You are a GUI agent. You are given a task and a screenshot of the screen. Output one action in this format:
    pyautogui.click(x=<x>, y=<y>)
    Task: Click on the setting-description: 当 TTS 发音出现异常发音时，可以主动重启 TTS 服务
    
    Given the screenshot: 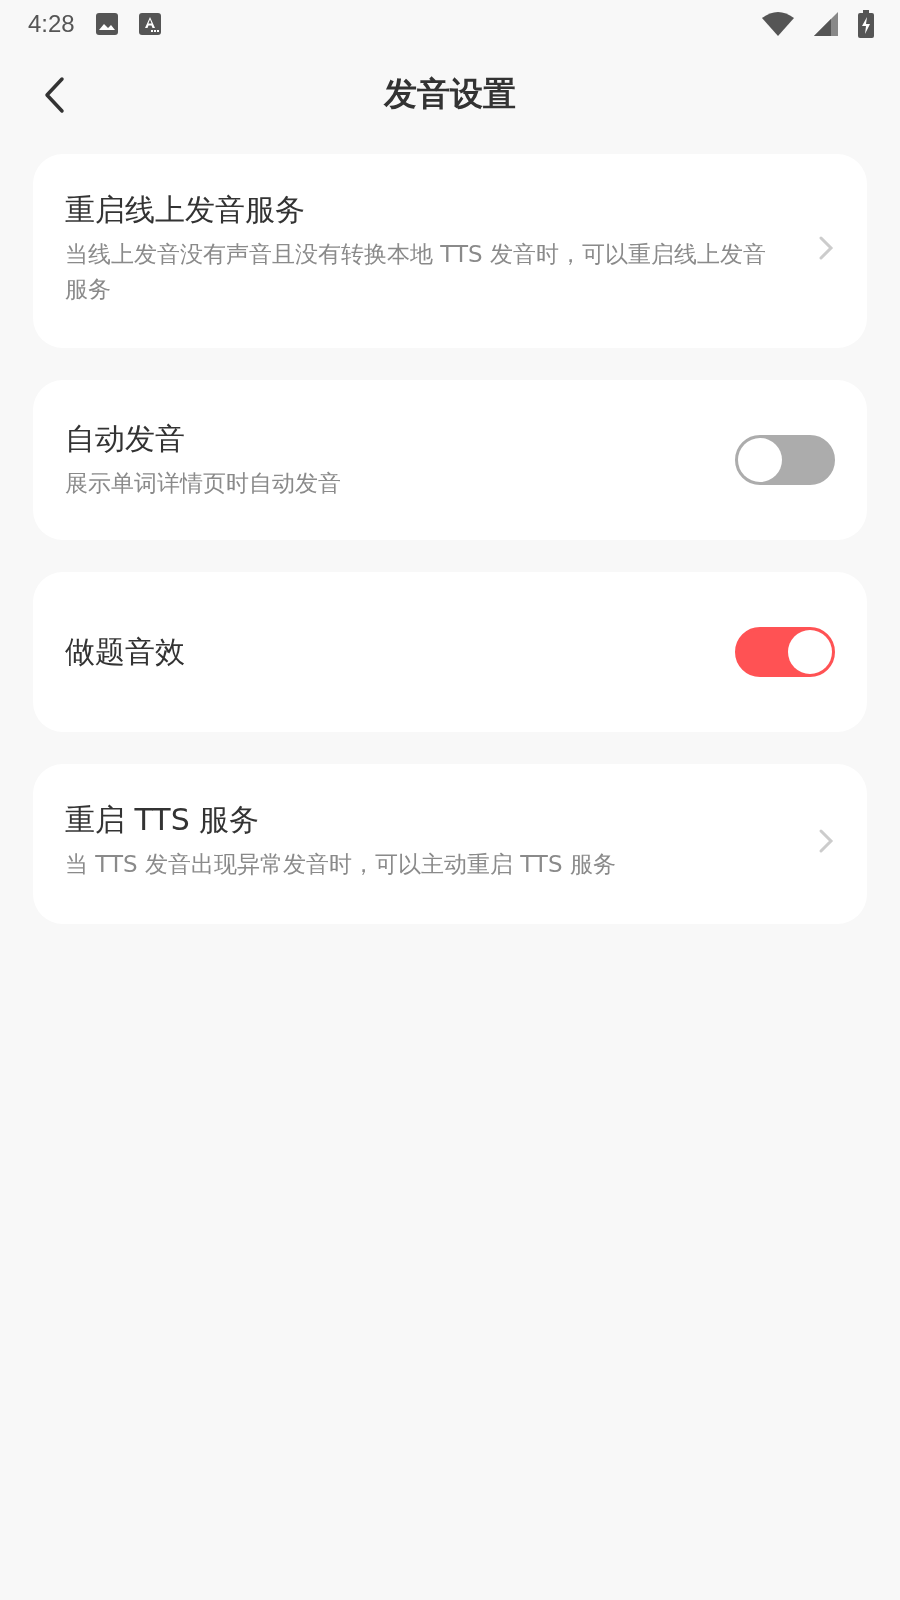 What is the action you would take?
    pyautogui.click(x=341, y=865)
    